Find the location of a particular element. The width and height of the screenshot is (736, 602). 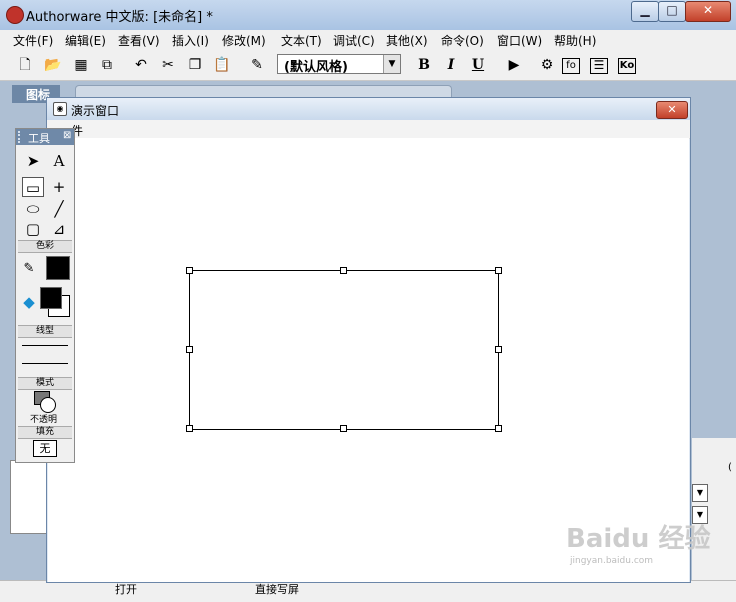

menu-file: 文件(F) is located at coordinates (33, 40).